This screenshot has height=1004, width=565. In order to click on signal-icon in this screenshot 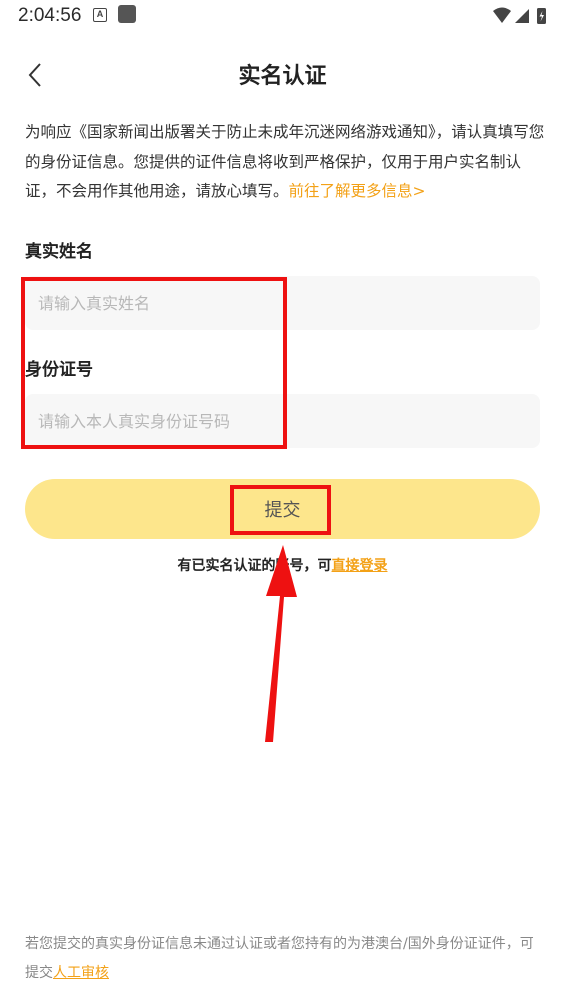, I will do `click(522, 16)`.